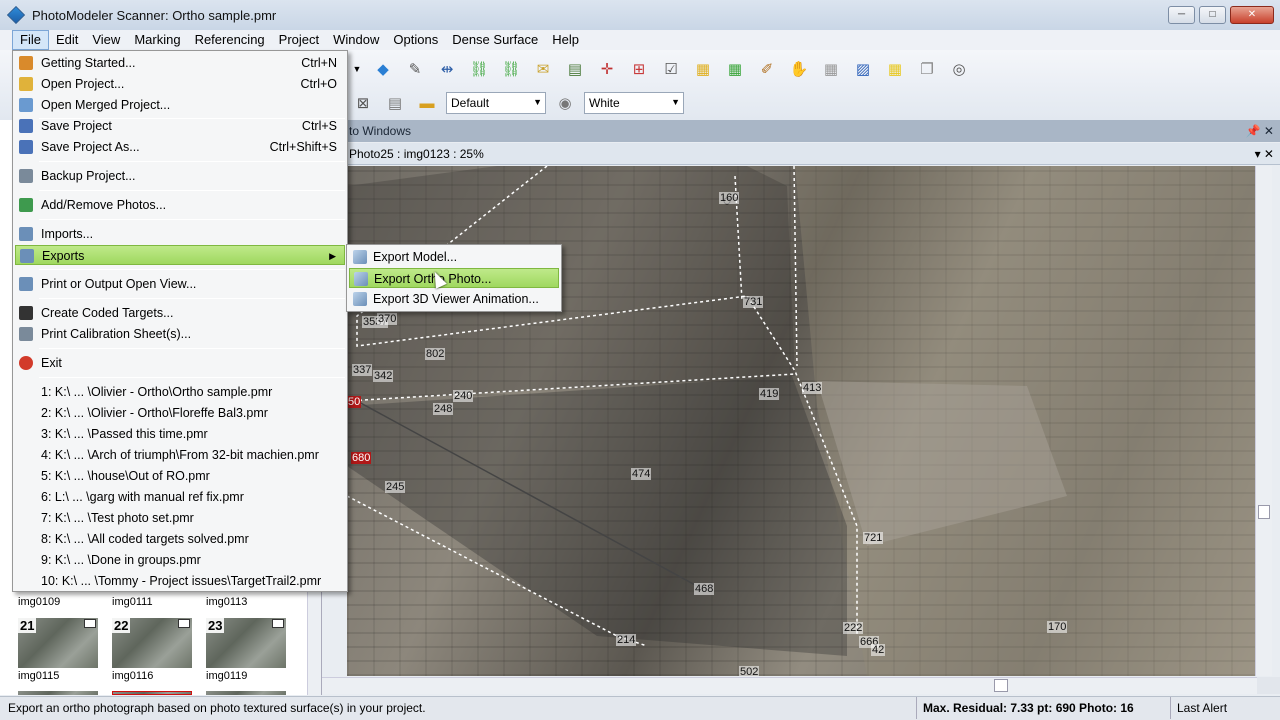  I want to click on thumb-number: 23, so click(215, 625).